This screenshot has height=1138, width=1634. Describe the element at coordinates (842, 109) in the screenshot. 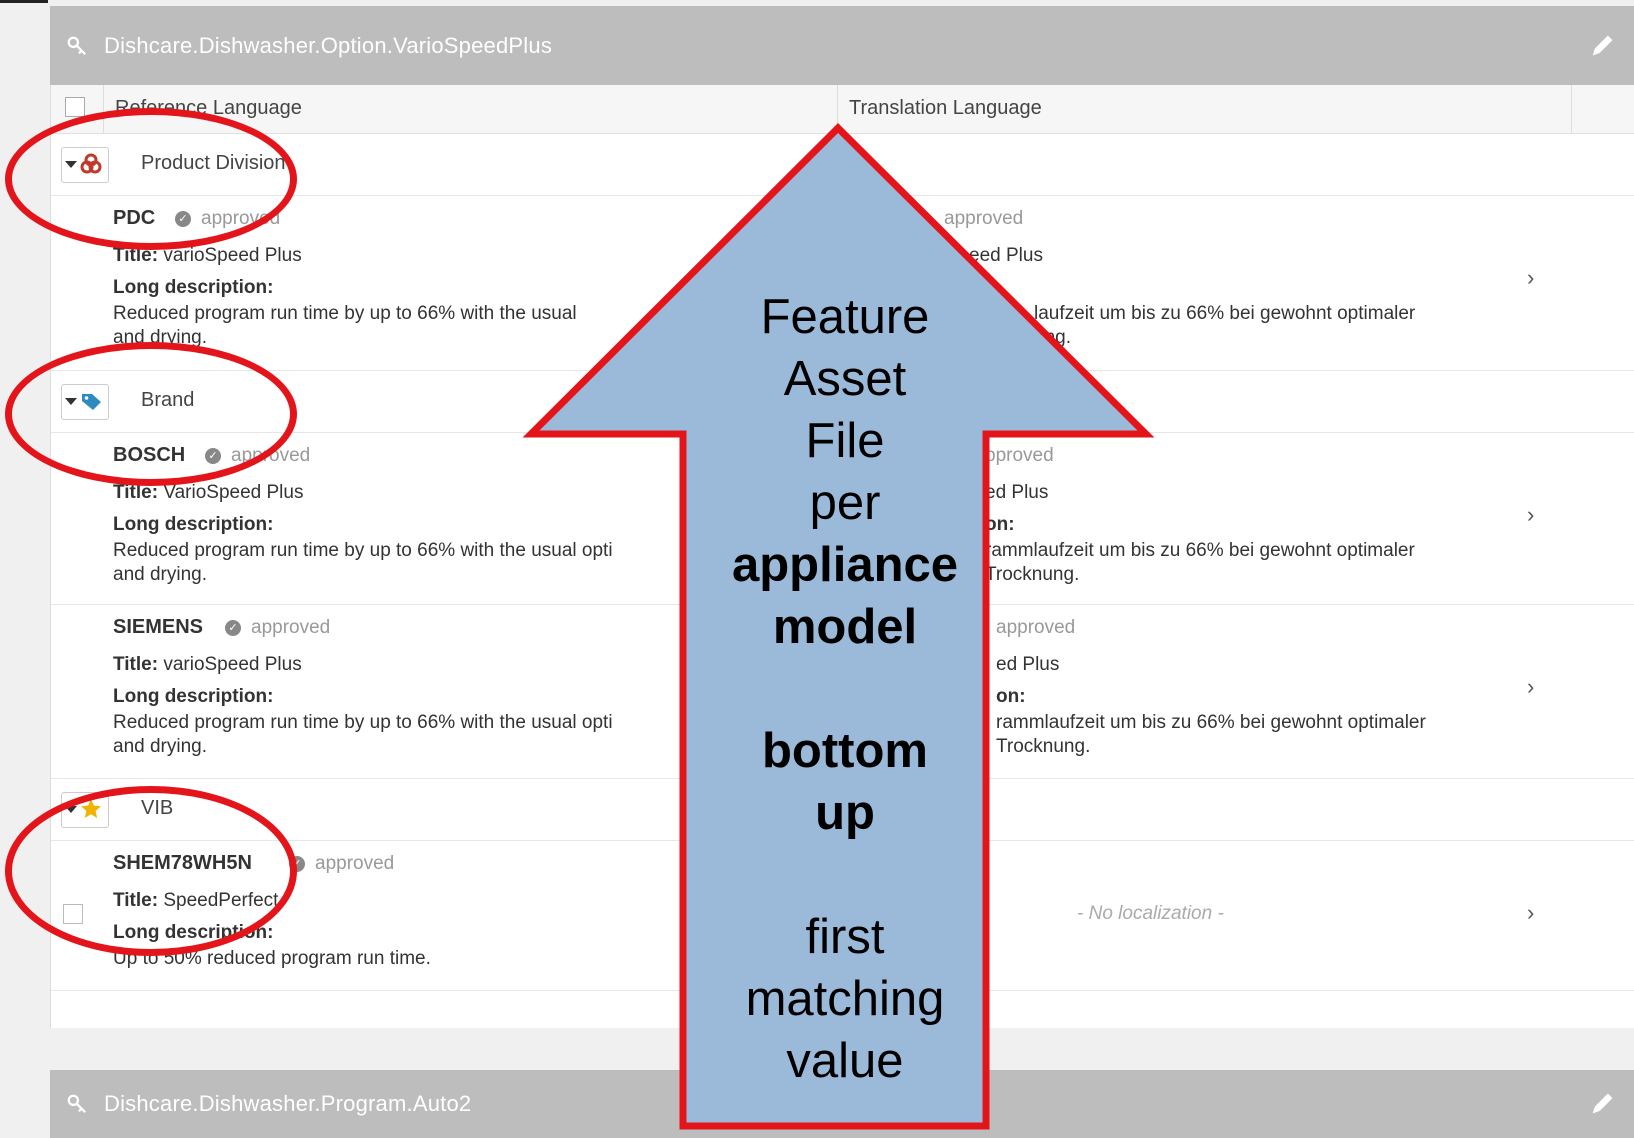

I see `column-header-row: Reference Language Translation Language` at that location.